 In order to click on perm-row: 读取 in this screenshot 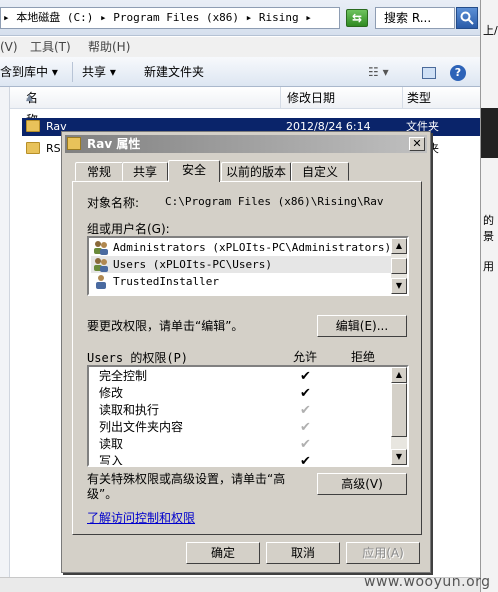, I will do `click(111, 444)`.